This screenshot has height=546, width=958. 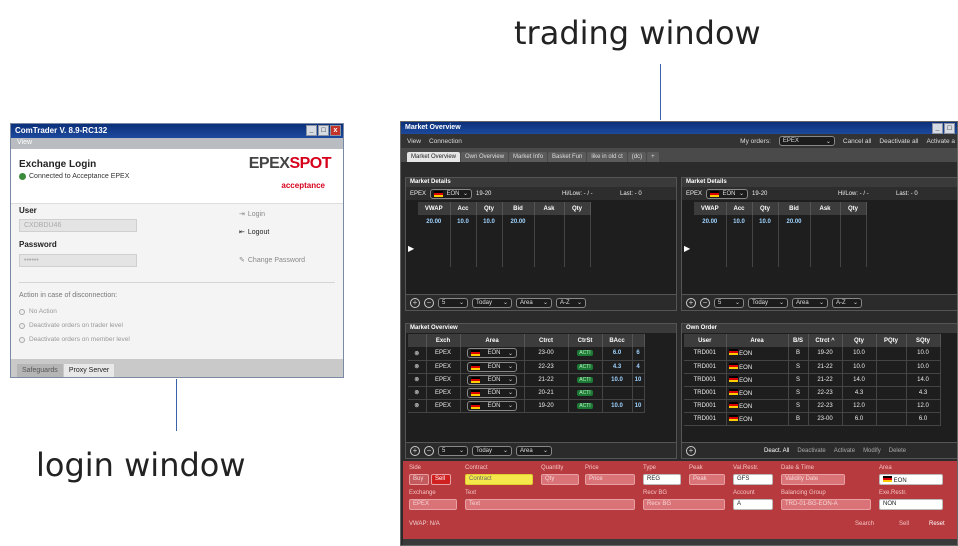 I want to click on tab-safeguards: Safeguards, so click(x=40, y=370).